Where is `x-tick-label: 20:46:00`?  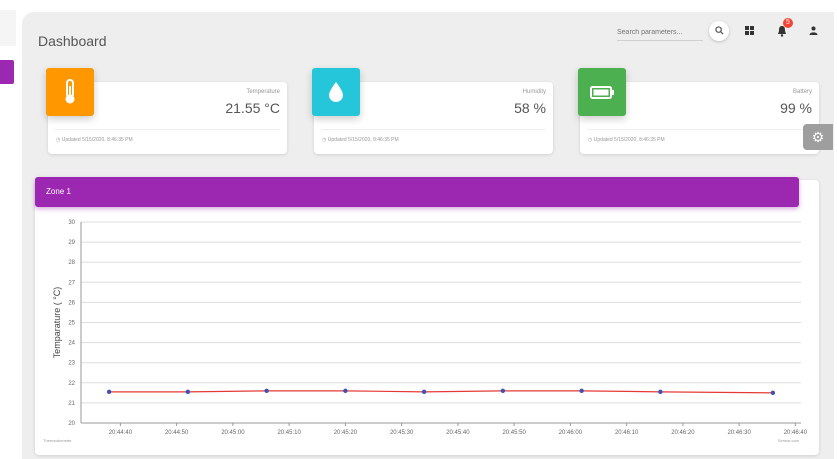 x-tick-label: 20:46:00 is located at coordinates (571, 433).